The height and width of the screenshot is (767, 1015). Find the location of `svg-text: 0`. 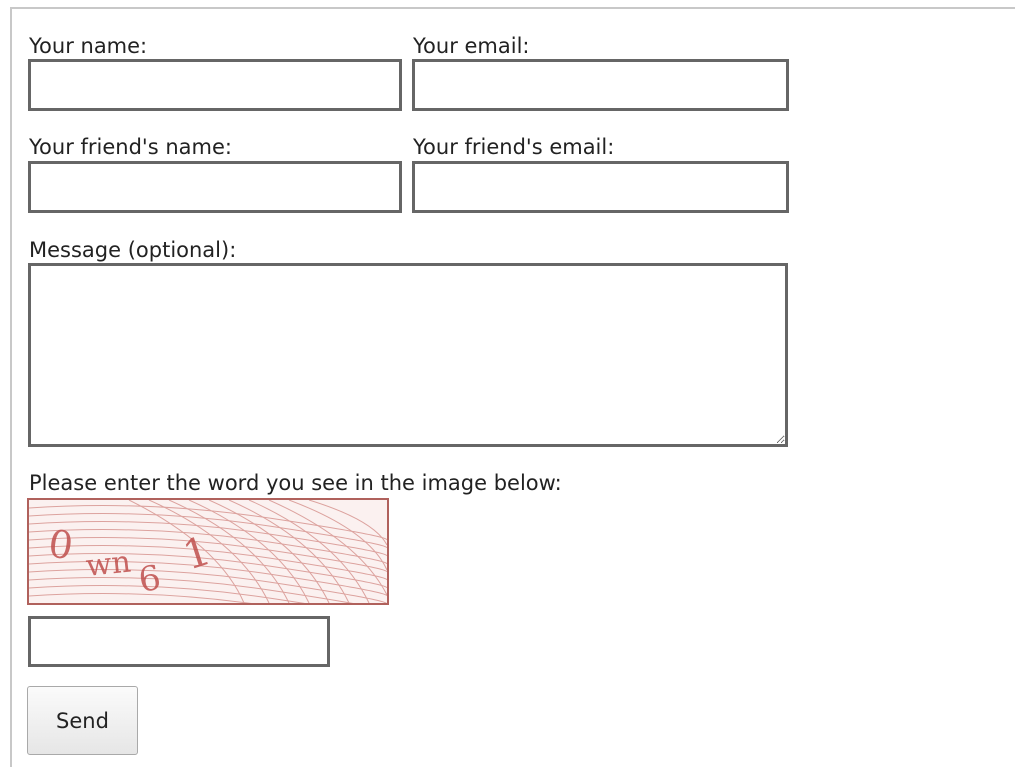

svg-text: 0 is located at coordinates (61, 544).